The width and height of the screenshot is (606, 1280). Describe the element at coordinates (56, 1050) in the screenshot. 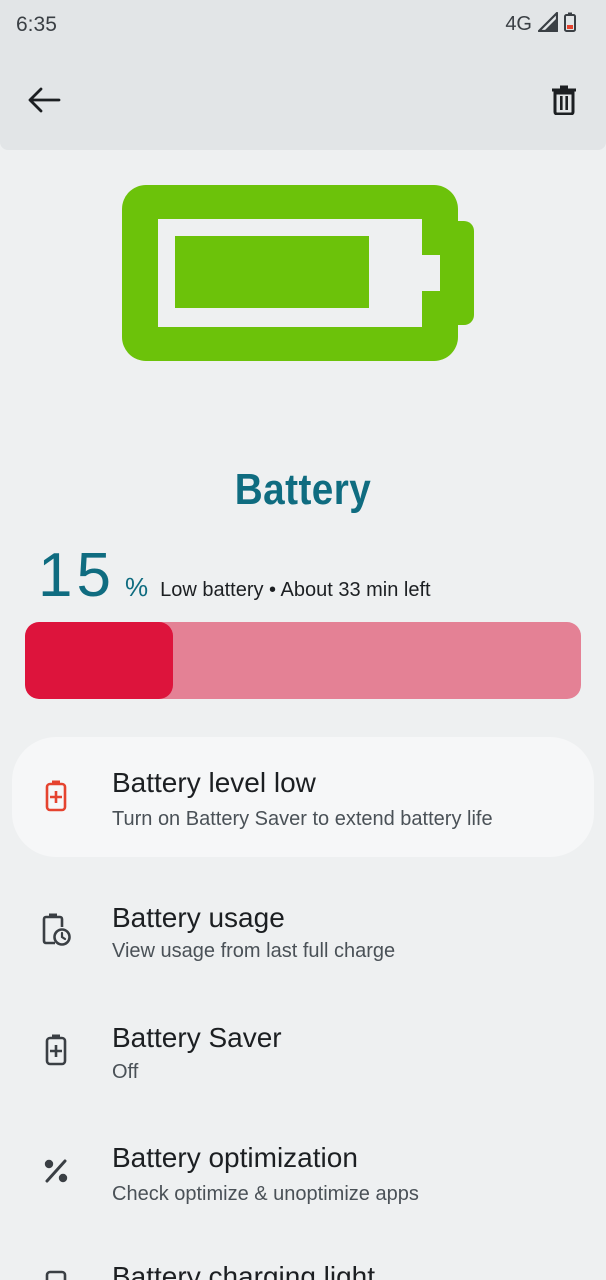

I see `battery-saver-icon` at that location.